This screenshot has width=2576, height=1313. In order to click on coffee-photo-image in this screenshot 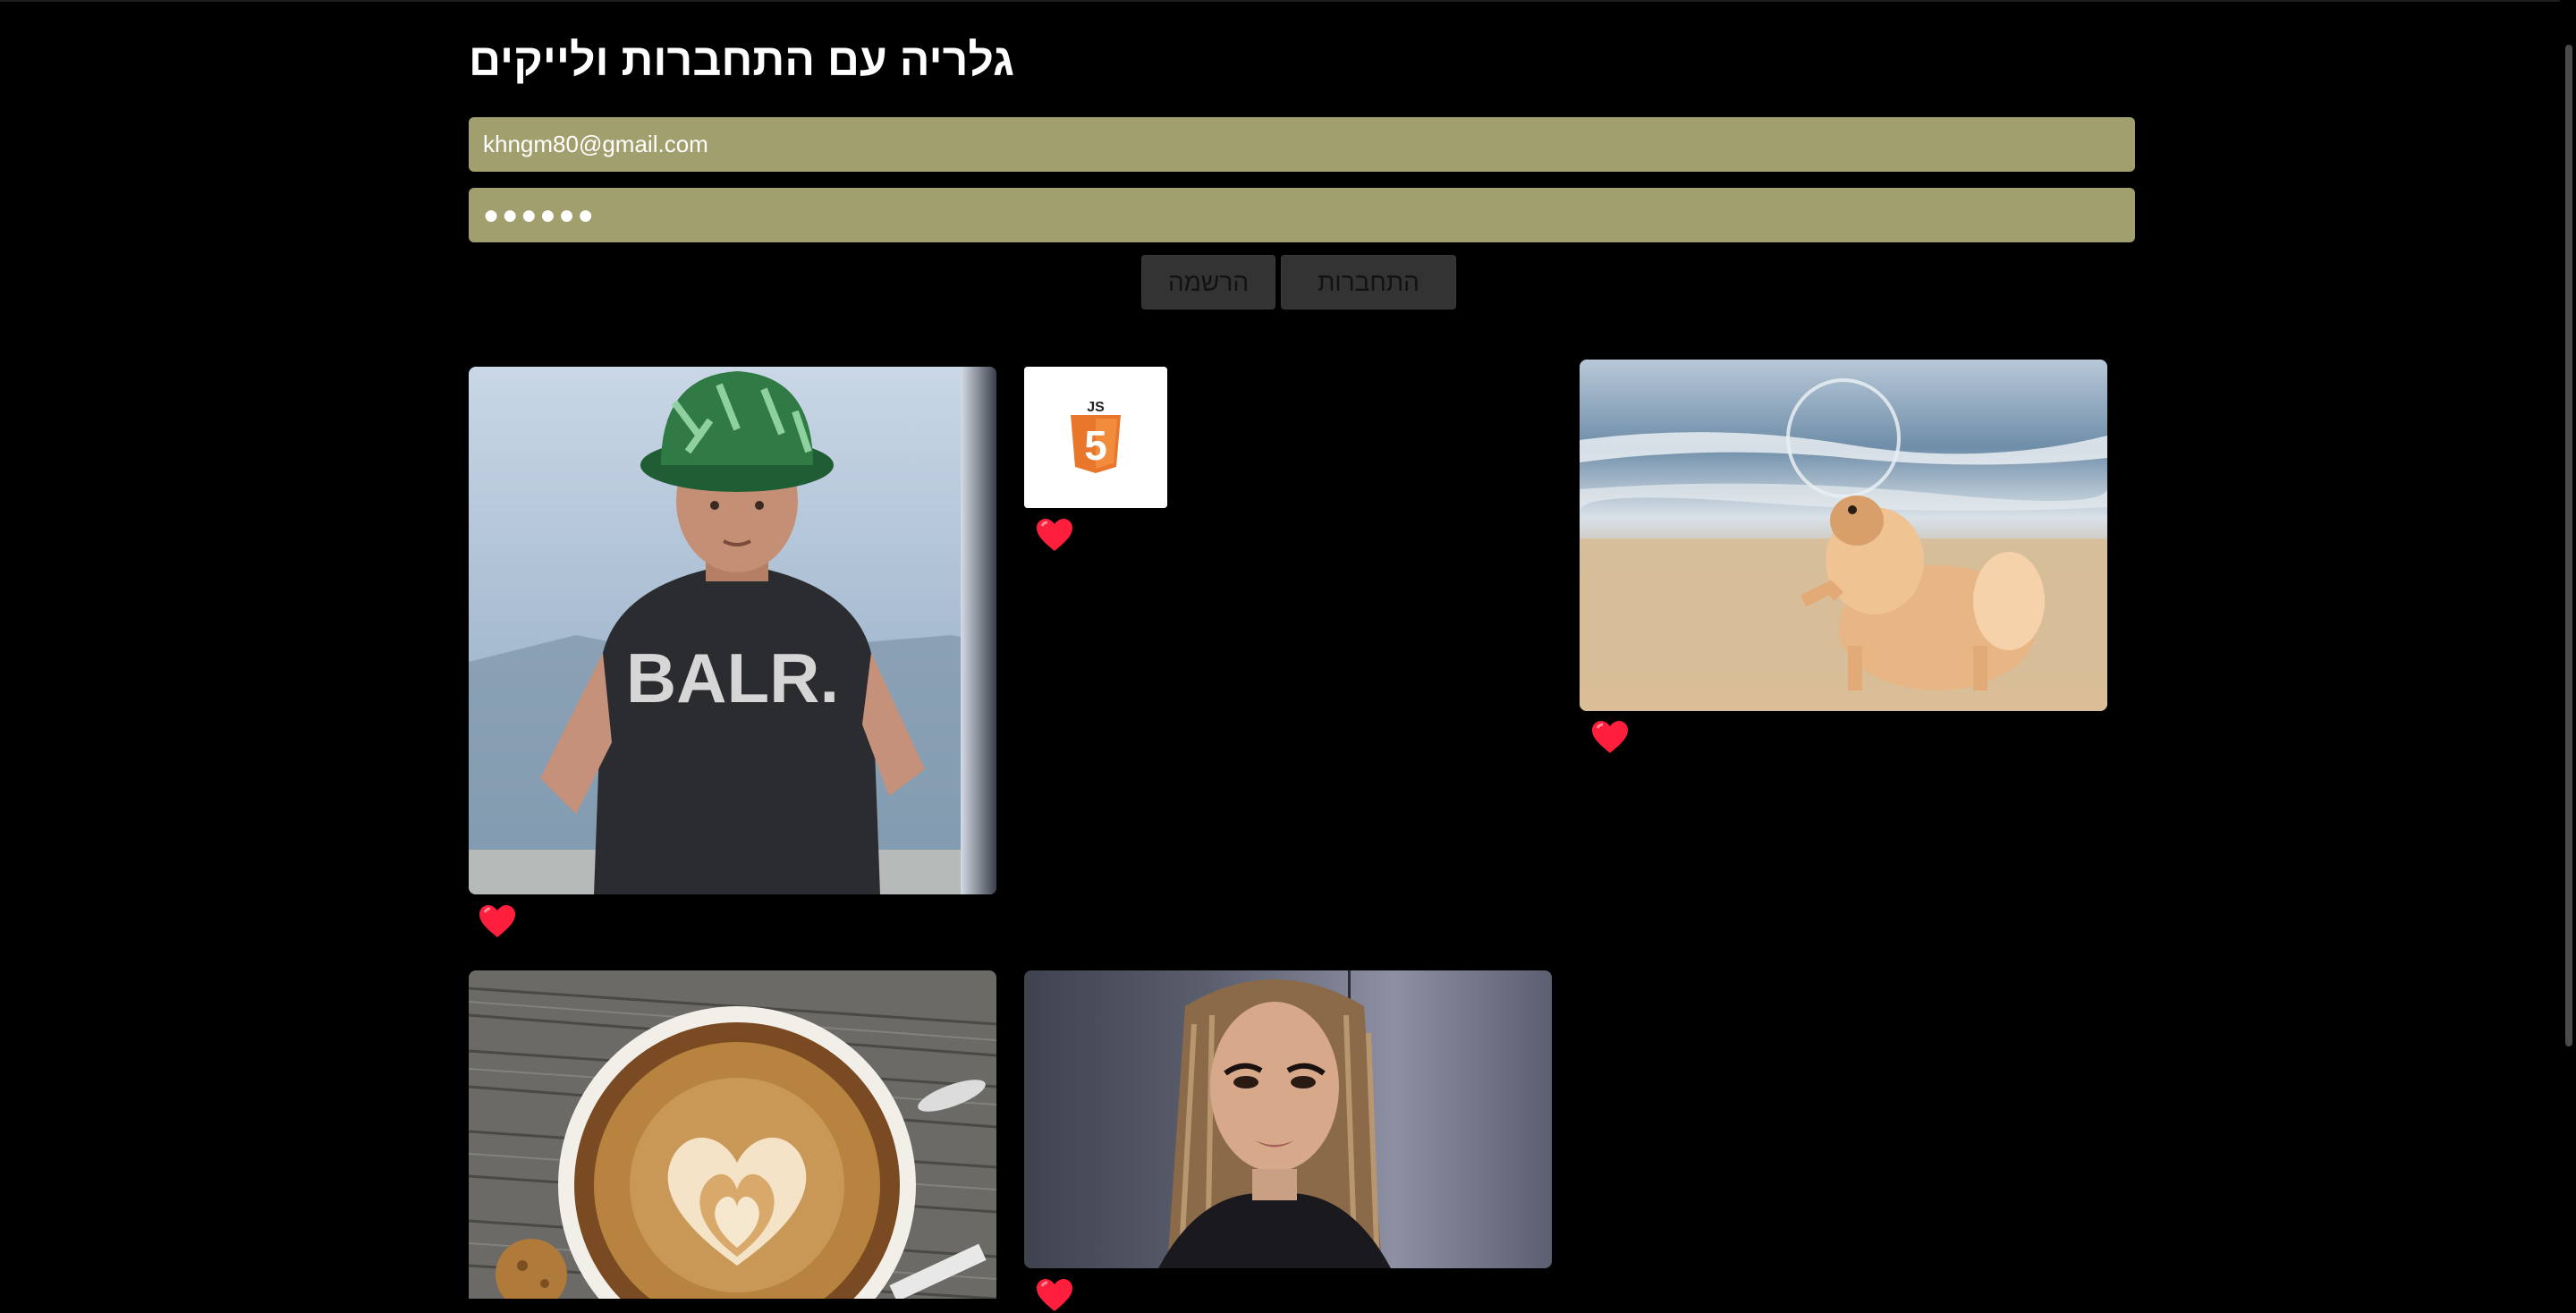, I will do `click(732, 1134)`.